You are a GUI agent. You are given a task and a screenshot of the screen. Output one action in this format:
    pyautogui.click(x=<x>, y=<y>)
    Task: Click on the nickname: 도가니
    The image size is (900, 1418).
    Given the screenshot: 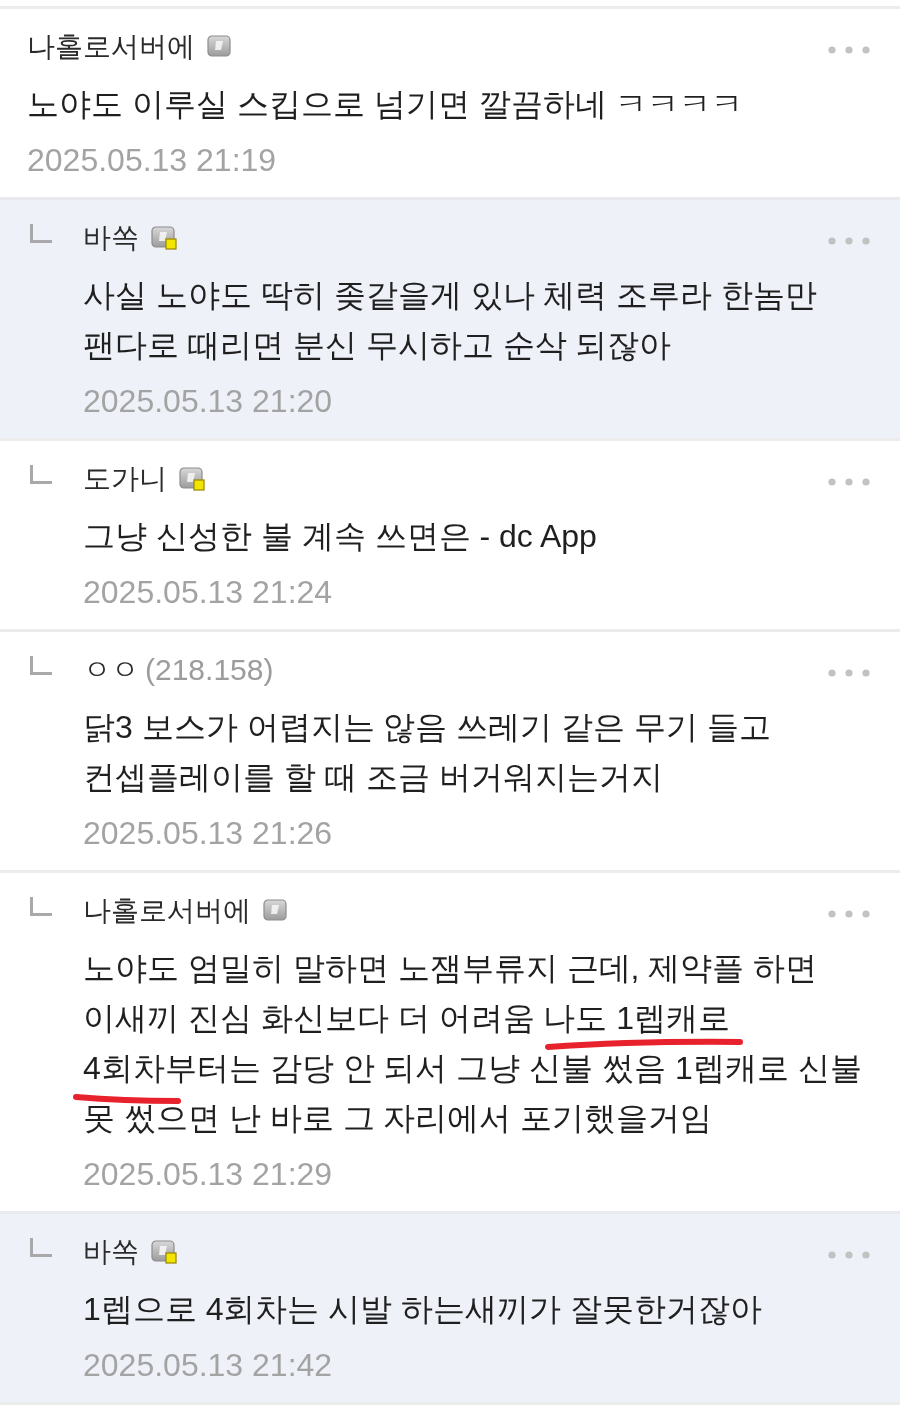 What is the action you would take?
    pyautogui.click(x=125, y=479)
    